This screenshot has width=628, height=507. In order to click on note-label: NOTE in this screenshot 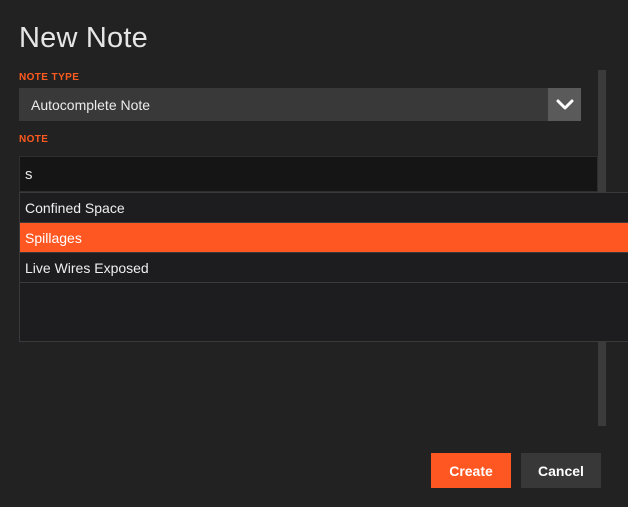, I will do `click(34, 139)`.